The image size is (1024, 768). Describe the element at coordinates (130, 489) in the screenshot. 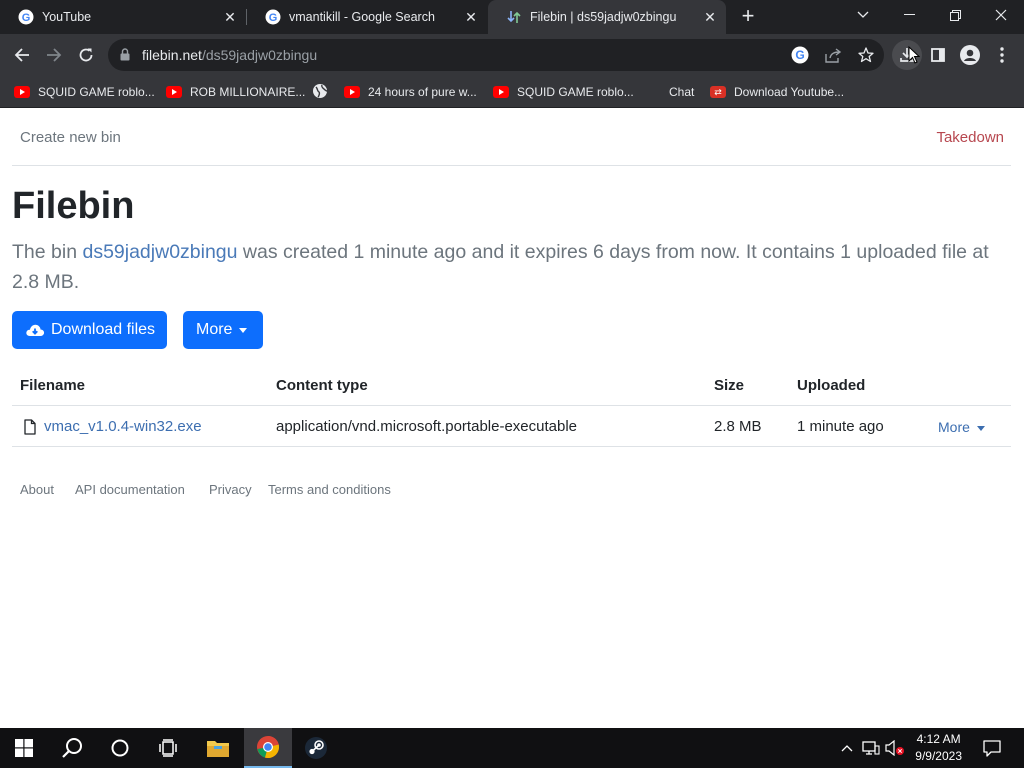

I see `footer-api-docs-link: API documentation` at that location.